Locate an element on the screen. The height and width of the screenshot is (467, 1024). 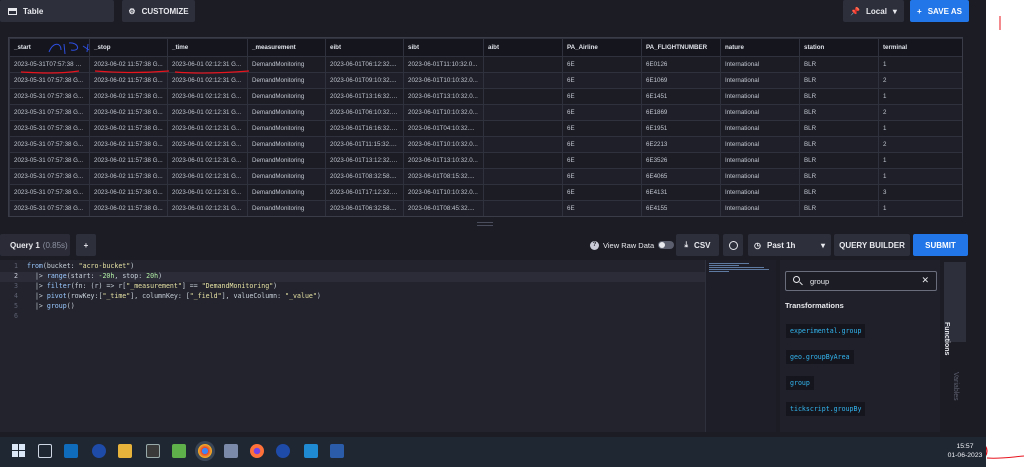
tab-variables: Variables is located at coordinates (955, 395).